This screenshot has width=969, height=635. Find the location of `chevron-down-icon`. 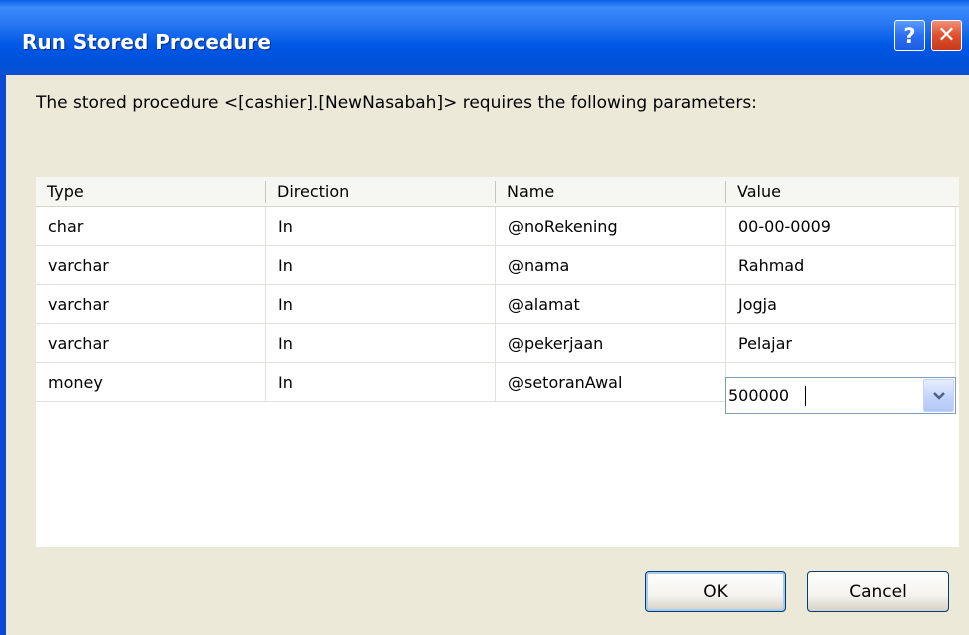

chevron-down-icon is located at coordinates (938, 395).